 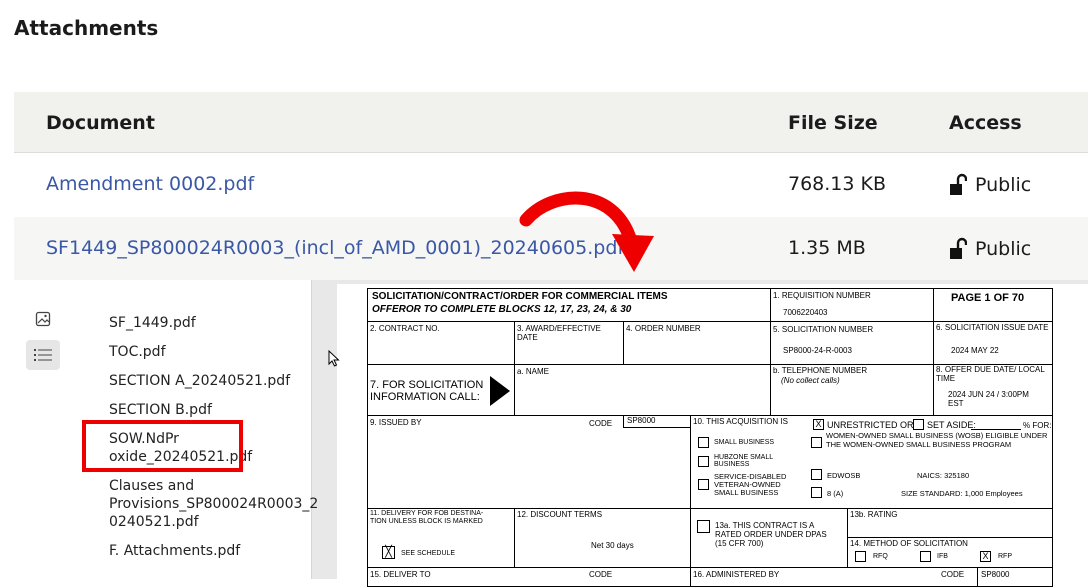 I want to click on rfp-label: RFP, so click(x=1005, y=556).